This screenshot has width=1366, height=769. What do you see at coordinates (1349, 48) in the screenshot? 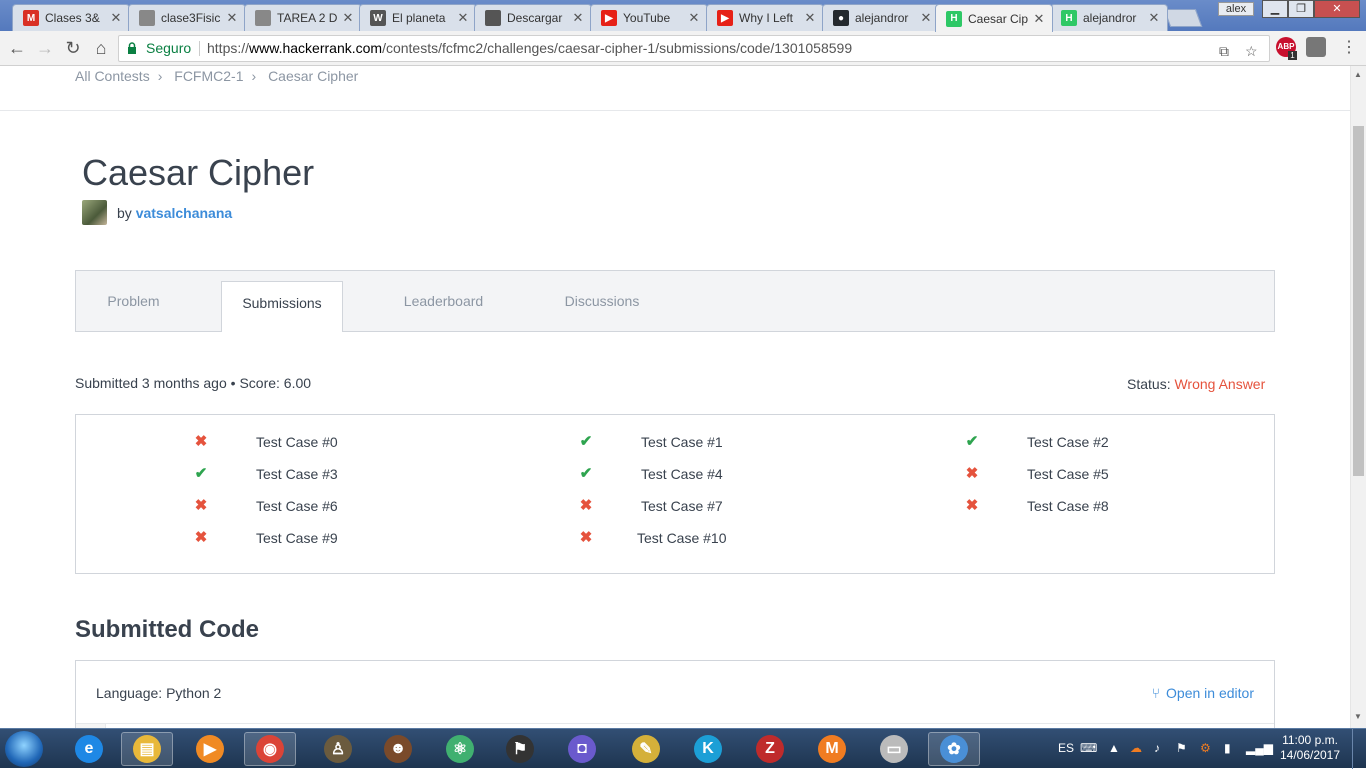
I see `menu-kebab-icon: ⋮` at bounding box center [1349, 48].